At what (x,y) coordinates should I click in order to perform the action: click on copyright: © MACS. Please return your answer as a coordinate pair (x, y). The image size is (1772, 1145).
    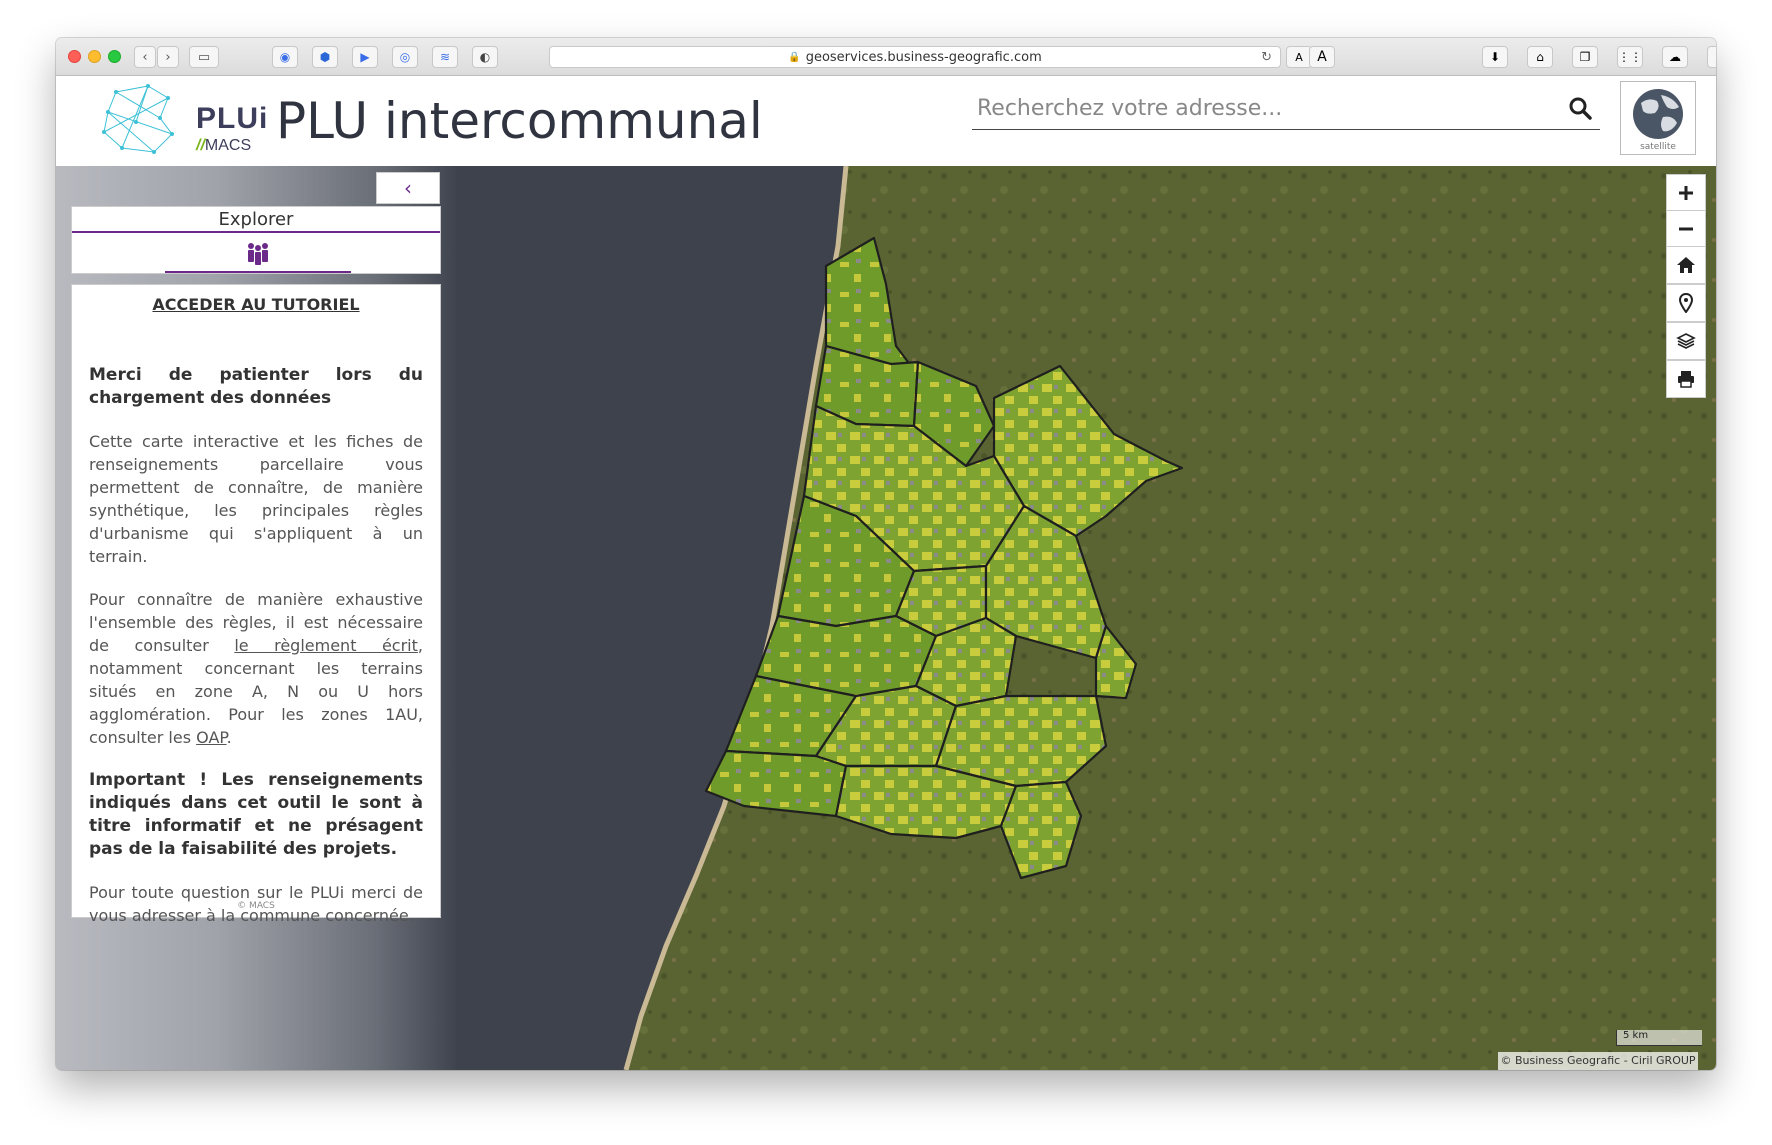
    Looking at the image, I should click on (256, 906).